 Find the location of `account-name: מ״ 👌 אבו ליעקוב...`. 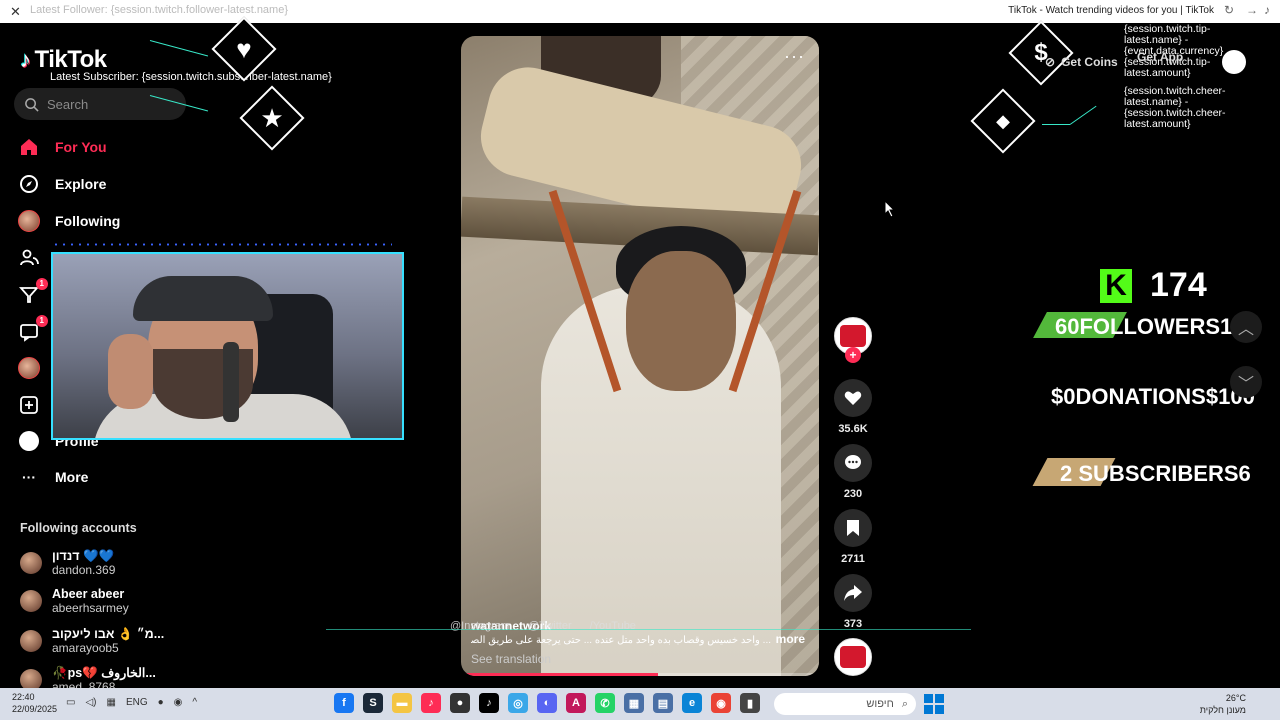

account-name: מ״ 👌 אבו ליעקוב... is located at coordinates (108, 634).